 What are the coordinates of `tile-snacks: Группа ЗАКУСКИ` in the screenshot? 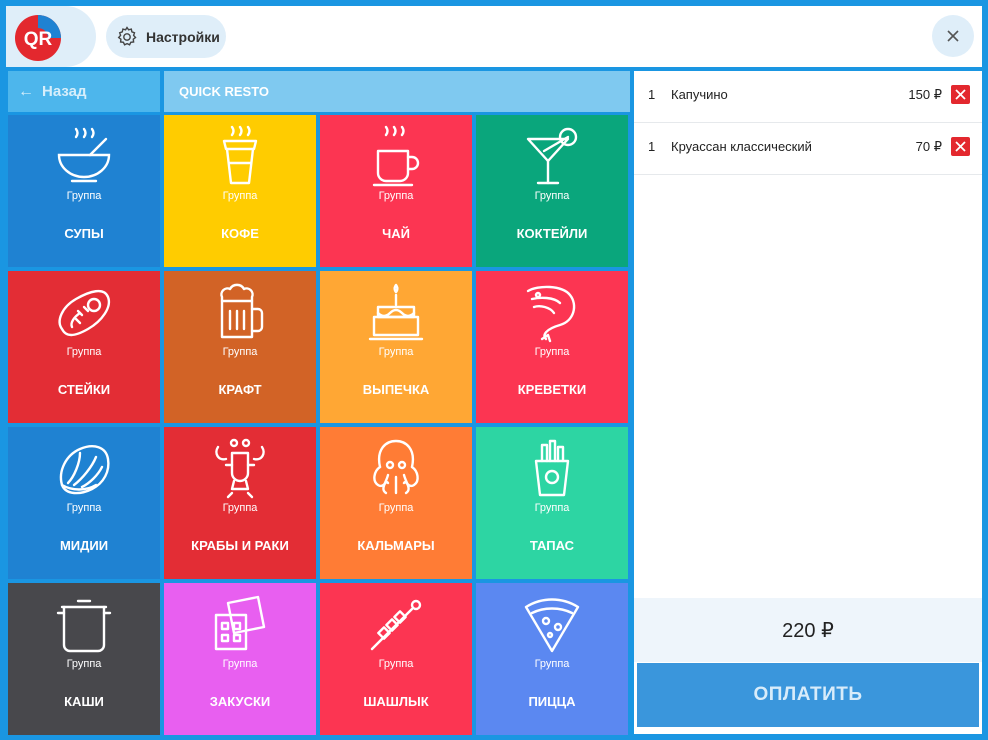 It's located at (240, 659).